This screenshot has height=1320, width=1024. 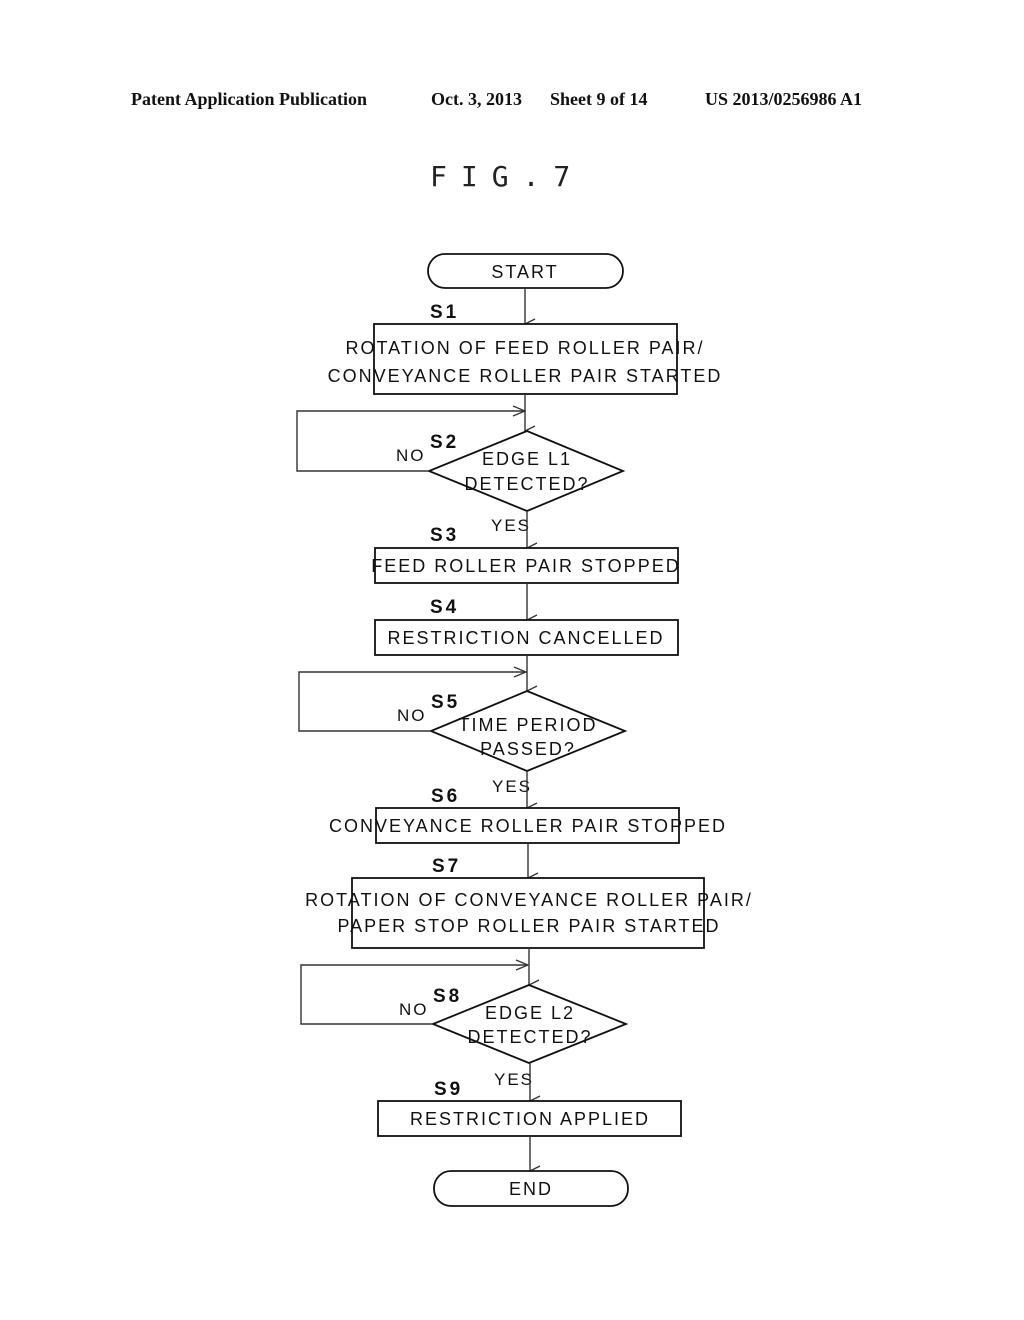 I want to click on process-s9-line1: RESTRICTION APPLIED, so click(x=530, y=1119).